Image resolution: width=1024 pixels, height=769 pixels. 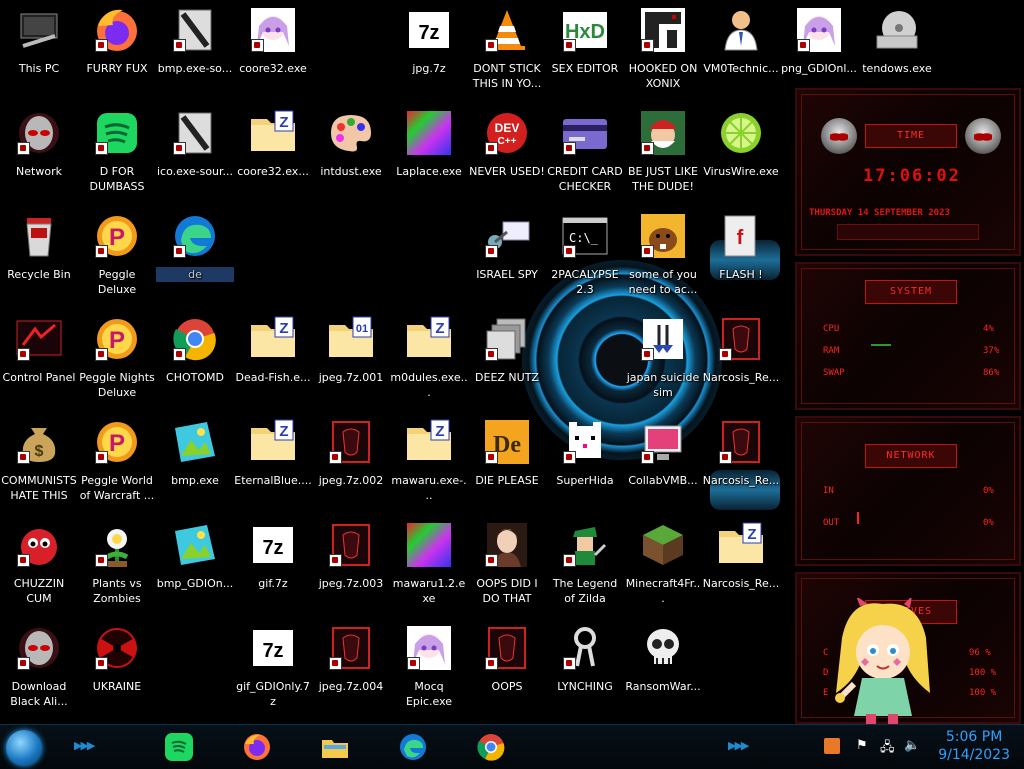 What do you see at coordinates (24, 748) in the screenshot?
I see `start-button` at bounding box center [24, 748].